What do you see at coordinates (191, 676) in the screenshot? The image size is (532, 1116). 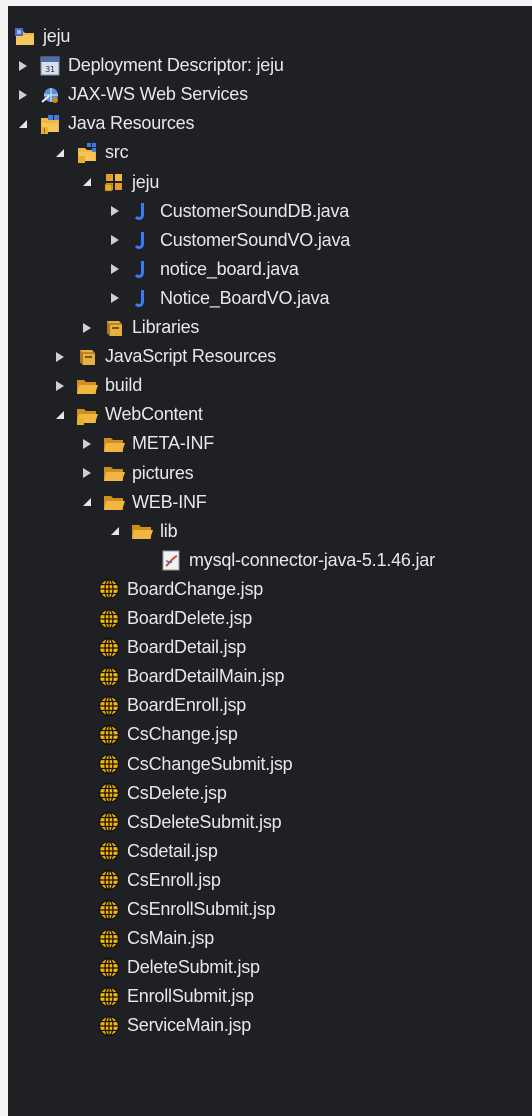 I see `tree-item-boarddetailmain-jsp: BoardDetailMain.jsp` at bounding box center [191, 676].